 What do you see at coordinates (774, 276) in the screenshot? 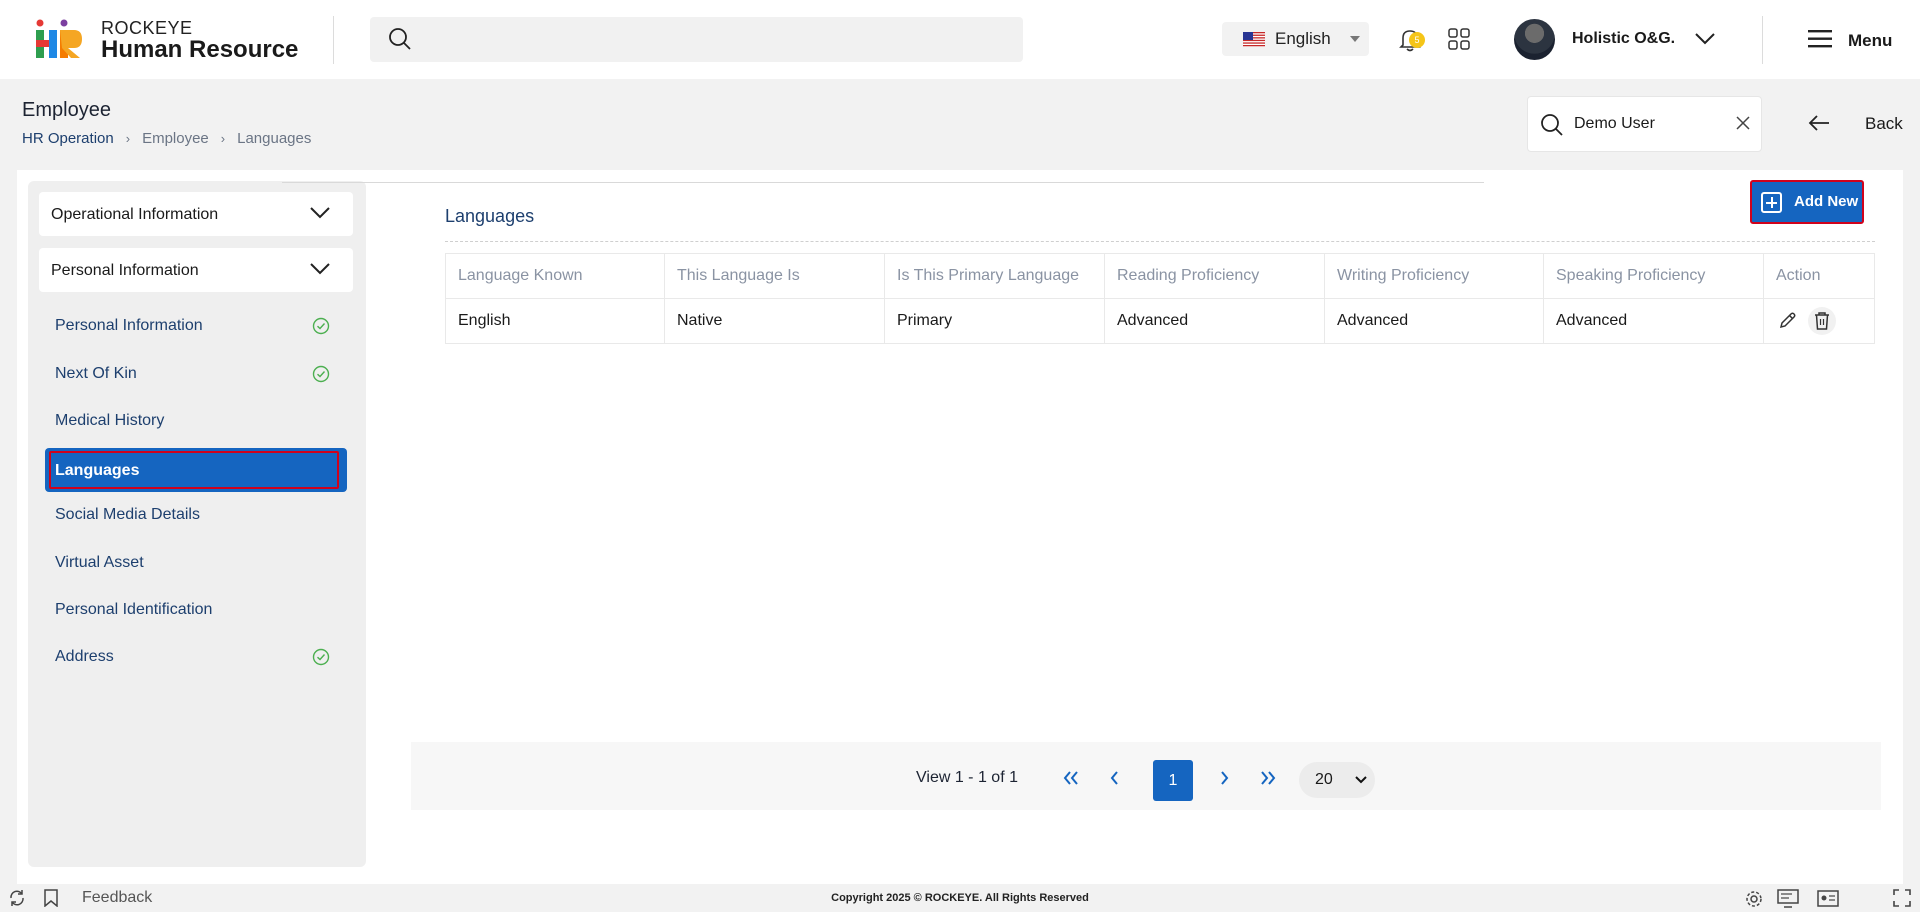
I see `column-header: This Language Is` at bounding box center [774, 276].